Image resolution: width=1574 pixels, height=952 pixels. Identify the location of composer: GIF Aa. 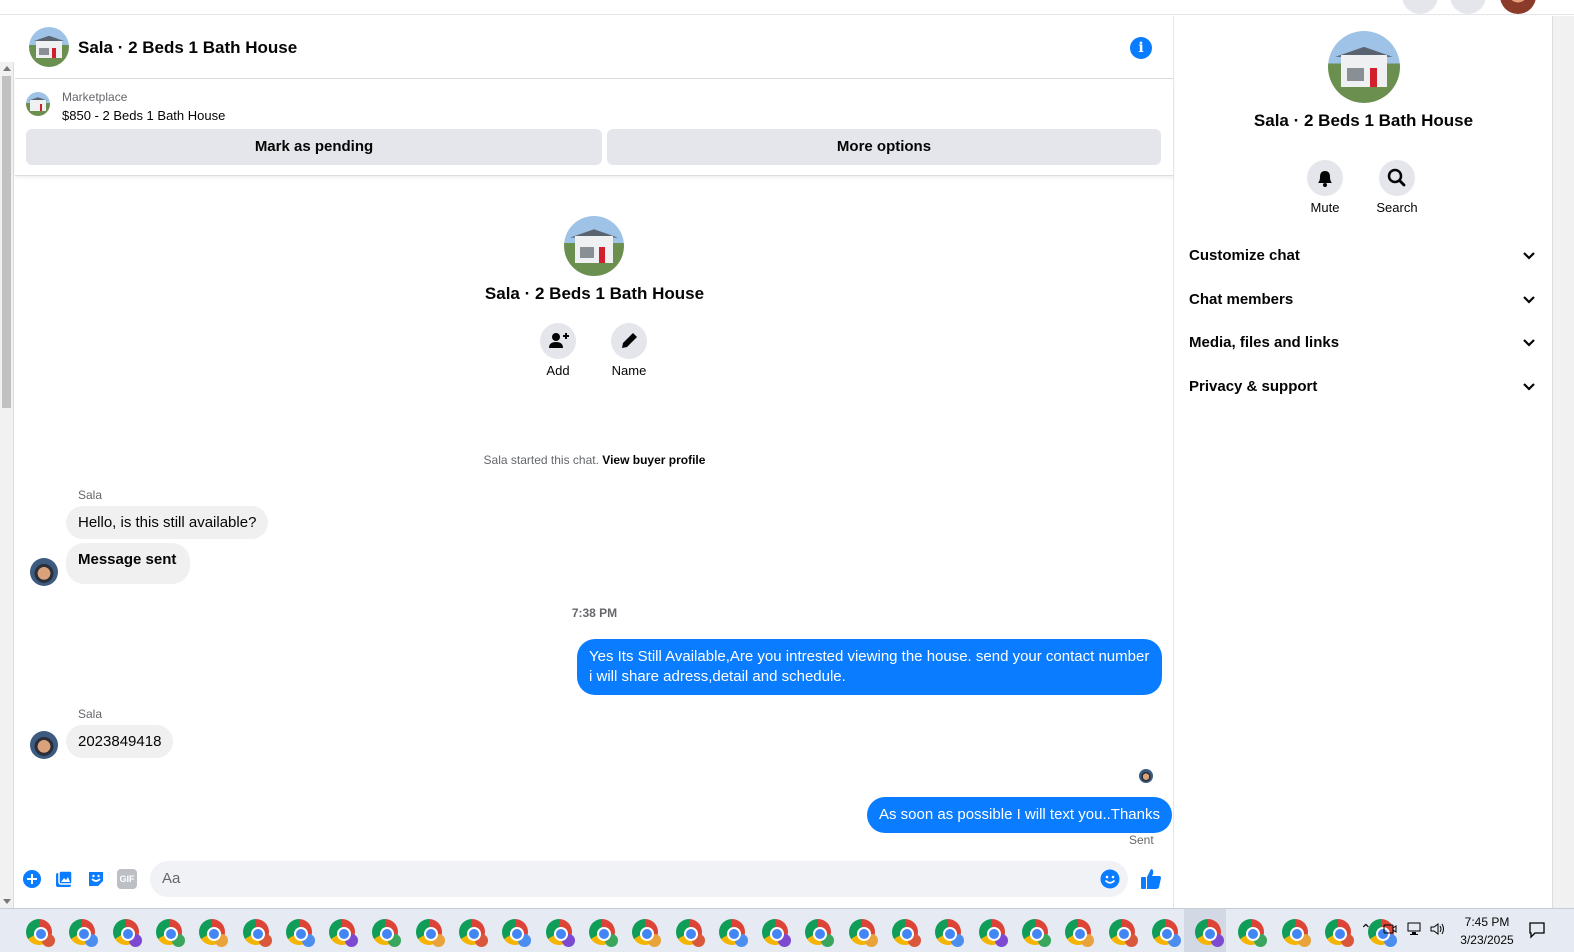
(594, 879).